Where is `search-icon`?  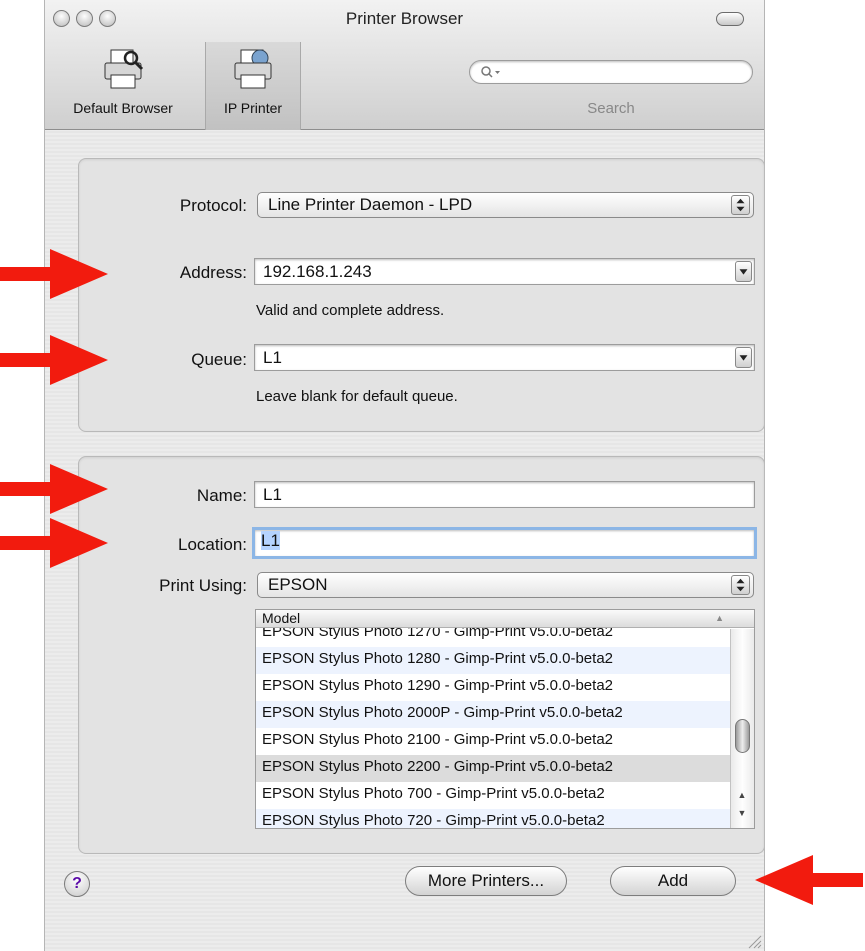
search-icon is located at coordinates (490, 72).